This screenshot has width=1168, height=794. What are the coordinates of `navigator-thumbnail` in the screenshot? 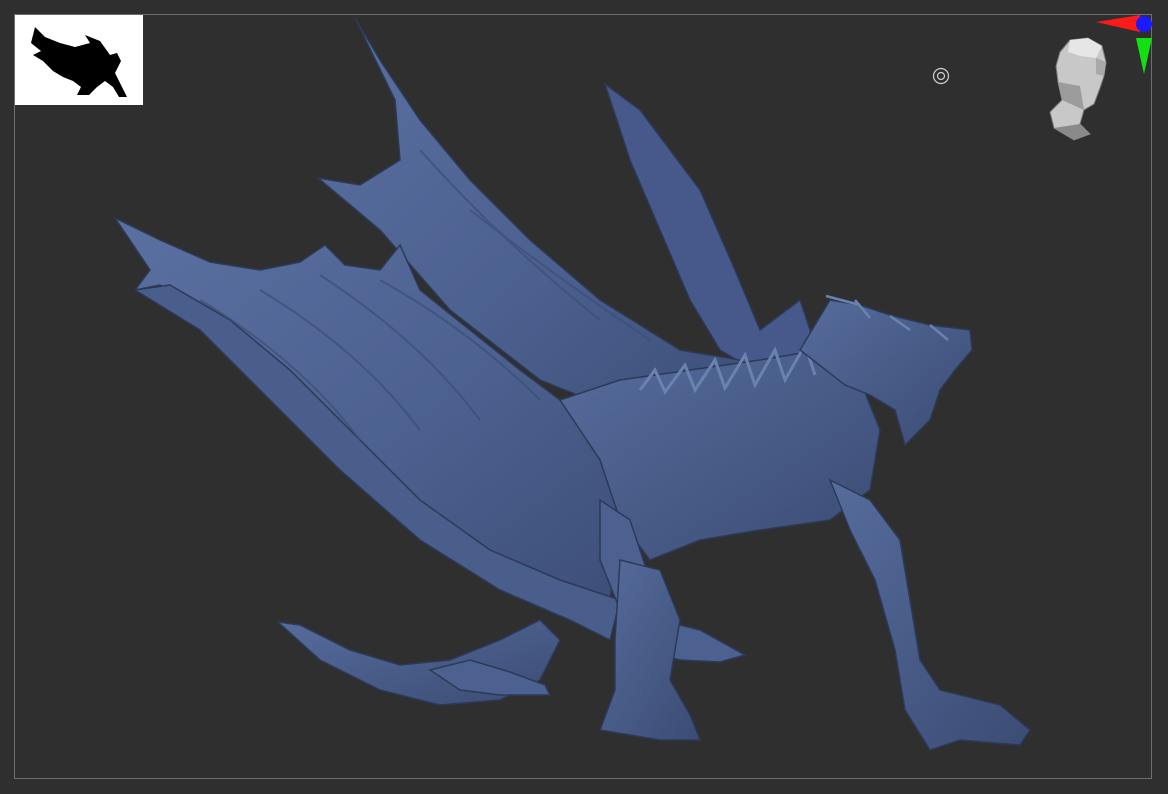 It's located at (79, 60).